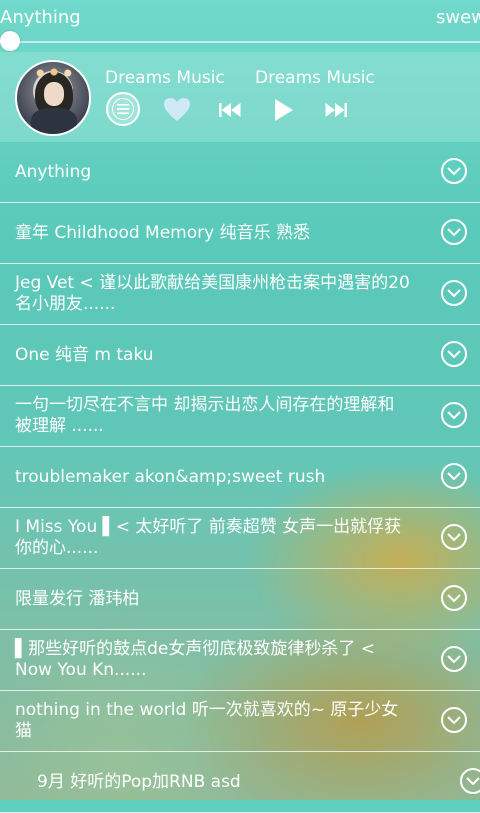 The image size is (480, 813). I want to click on previous-icon, so click(230, 110).